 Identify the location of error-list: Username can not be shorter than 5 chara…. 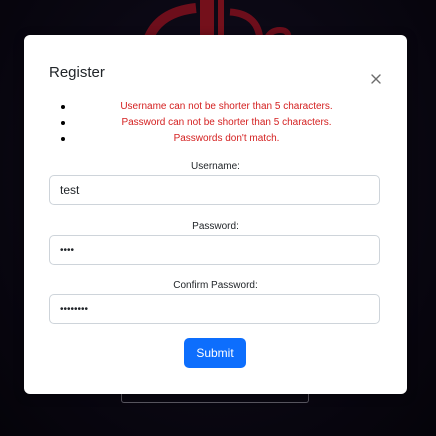
(215, 123).